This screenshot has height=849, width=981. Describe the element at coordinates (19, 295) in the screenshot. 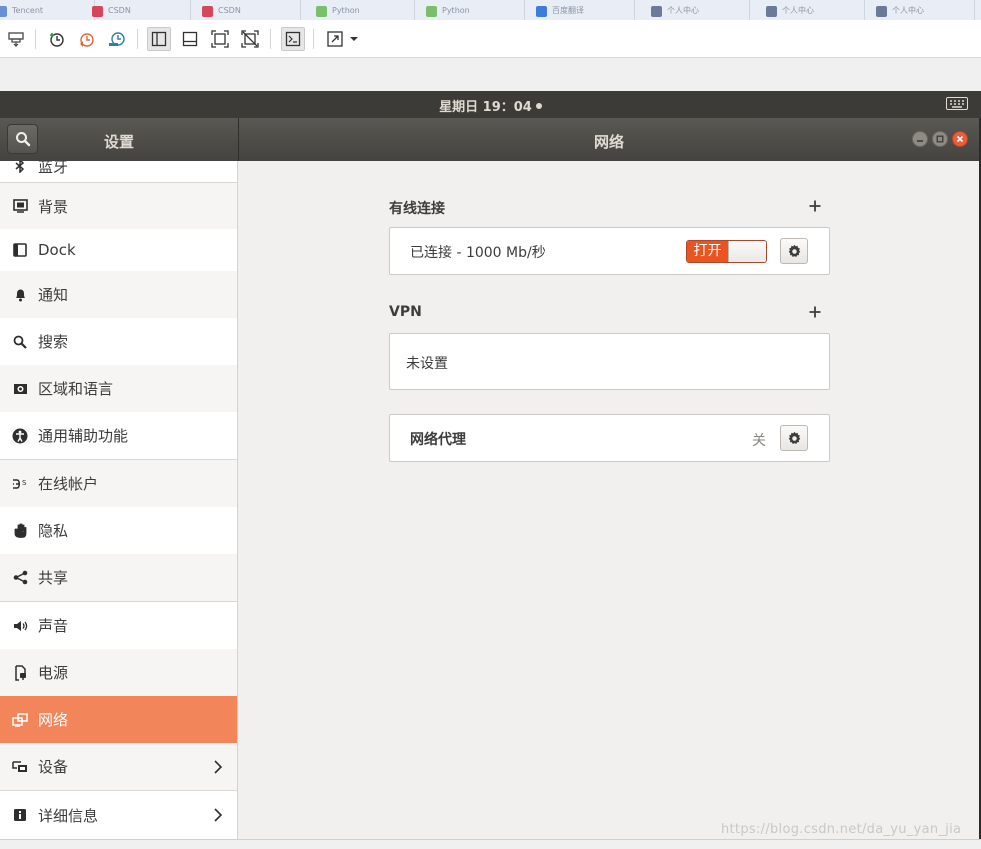

I see `bell-icon` at that location.